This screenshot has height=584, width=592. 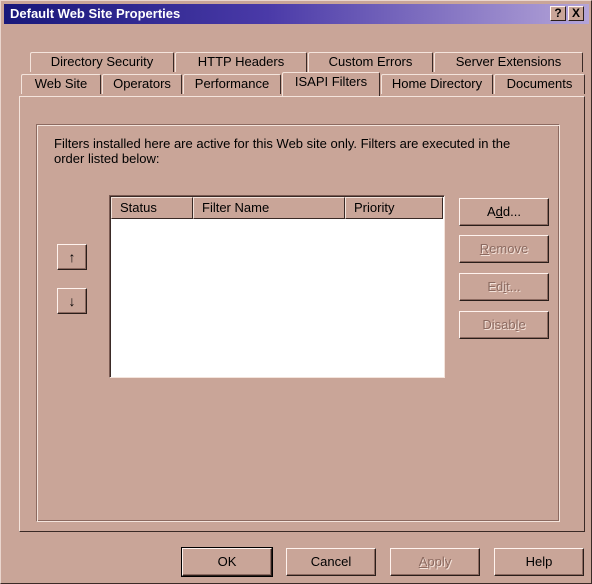 I want to click on disable-button: Disable, so click(x=504, y=325).